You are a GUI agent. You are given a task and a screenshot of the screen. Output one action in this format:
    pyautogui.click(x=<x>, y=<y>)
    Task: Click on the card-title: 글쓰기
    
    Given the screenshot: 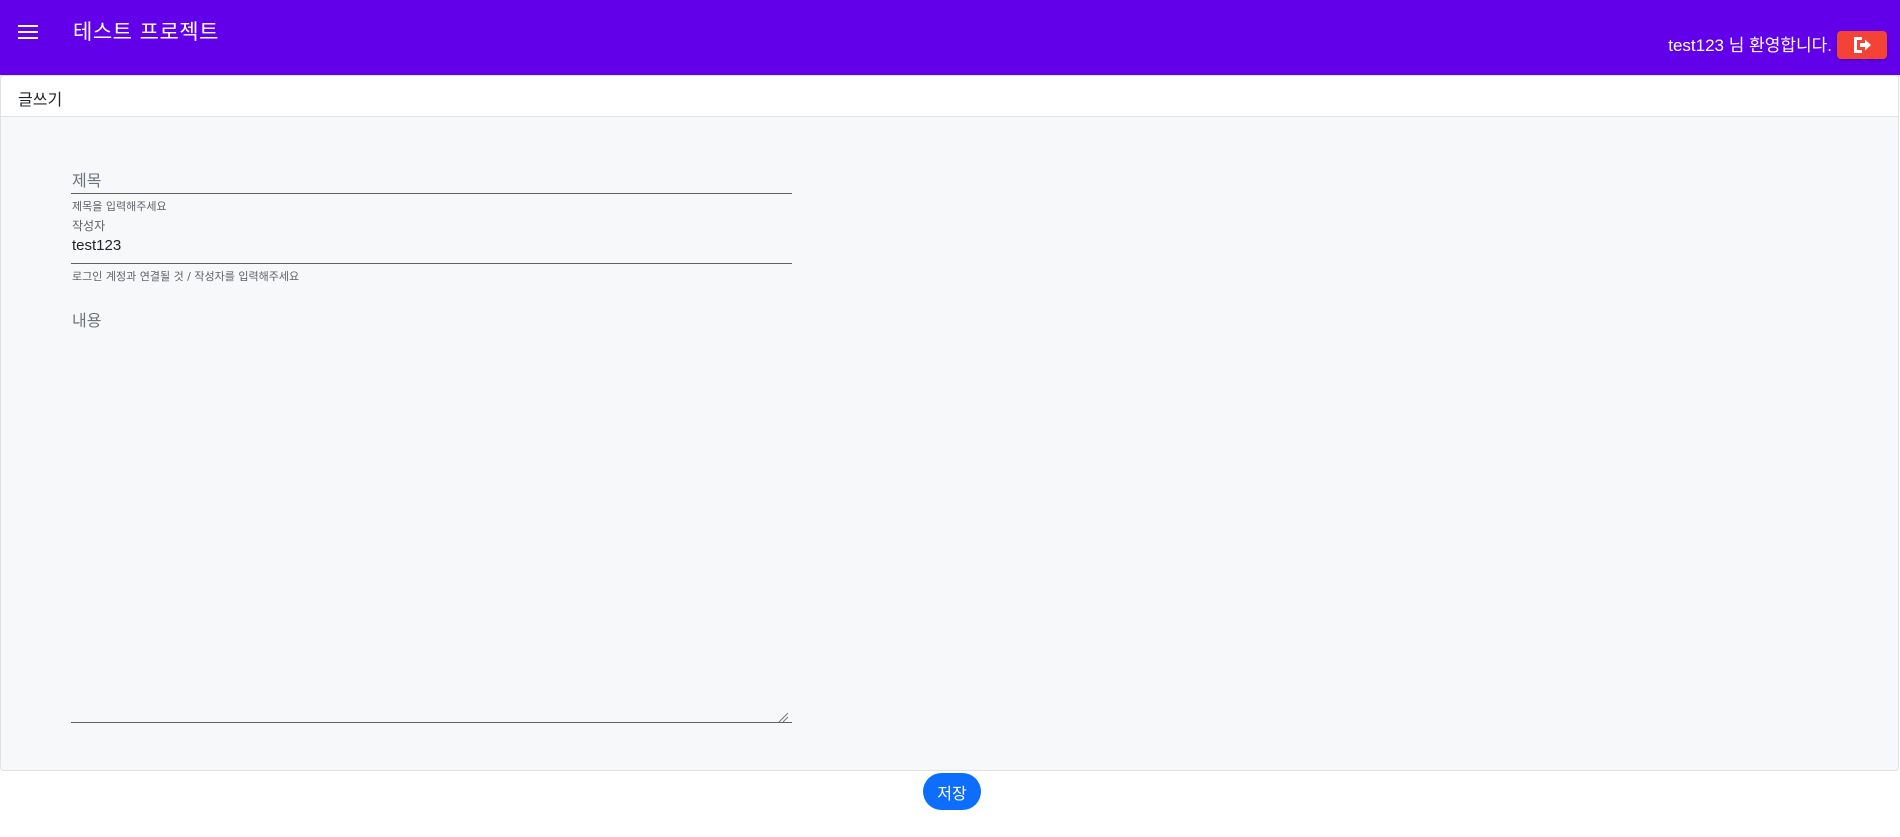 What is the action you would take?
    pyautogui.click(x=40, y=99)
    